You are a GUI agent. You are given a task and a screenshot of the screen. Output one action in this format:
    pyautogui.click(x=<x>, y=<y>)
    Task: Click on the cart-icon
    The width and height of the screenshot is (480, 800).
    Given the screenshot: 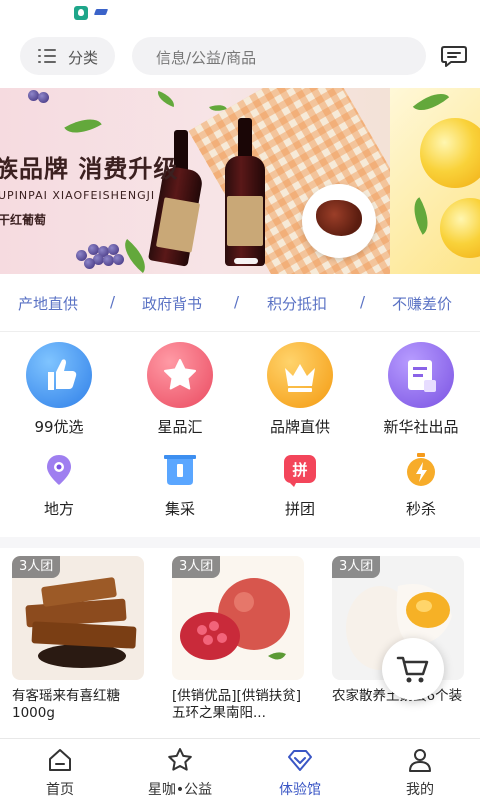 What is the action you would take?
    pyautogui.click(x=412, y=669)
    